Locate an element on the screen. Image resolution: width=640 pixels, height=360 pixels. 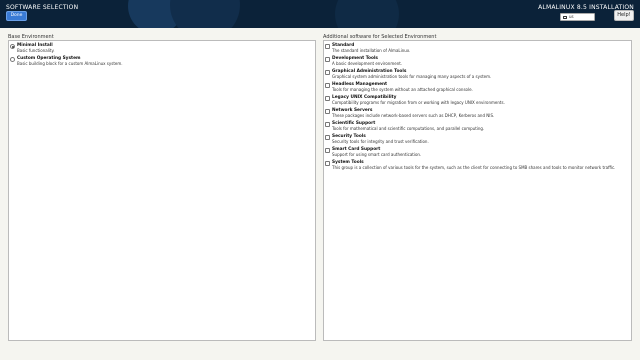
keyboard-layout-indicator: us is located at coordinates (577, 17).